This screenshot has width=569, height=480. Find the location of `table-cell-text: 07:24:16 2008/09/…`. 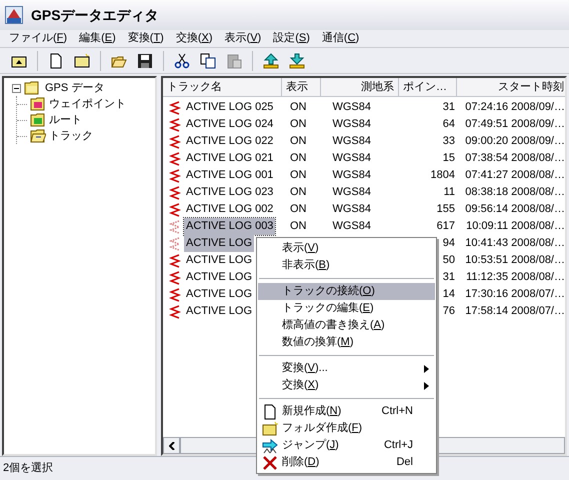

table-cell-text: 07:24:16 2008/09/… is located at coordinates (515, 108).